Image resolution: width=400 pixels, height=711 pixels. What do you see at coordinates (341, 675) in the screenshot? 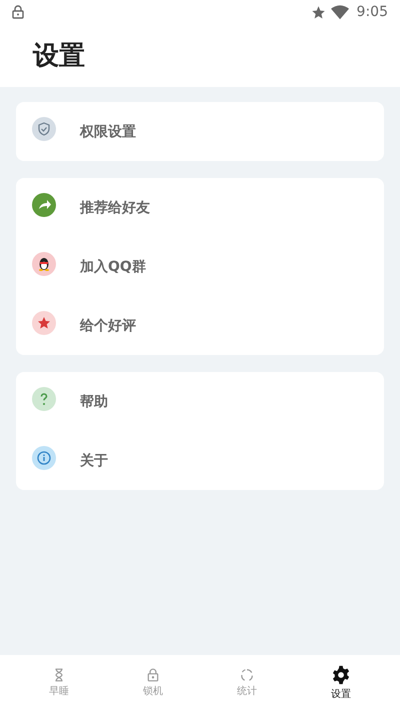
I see `settings-icon` at bounding box center [341, 675].